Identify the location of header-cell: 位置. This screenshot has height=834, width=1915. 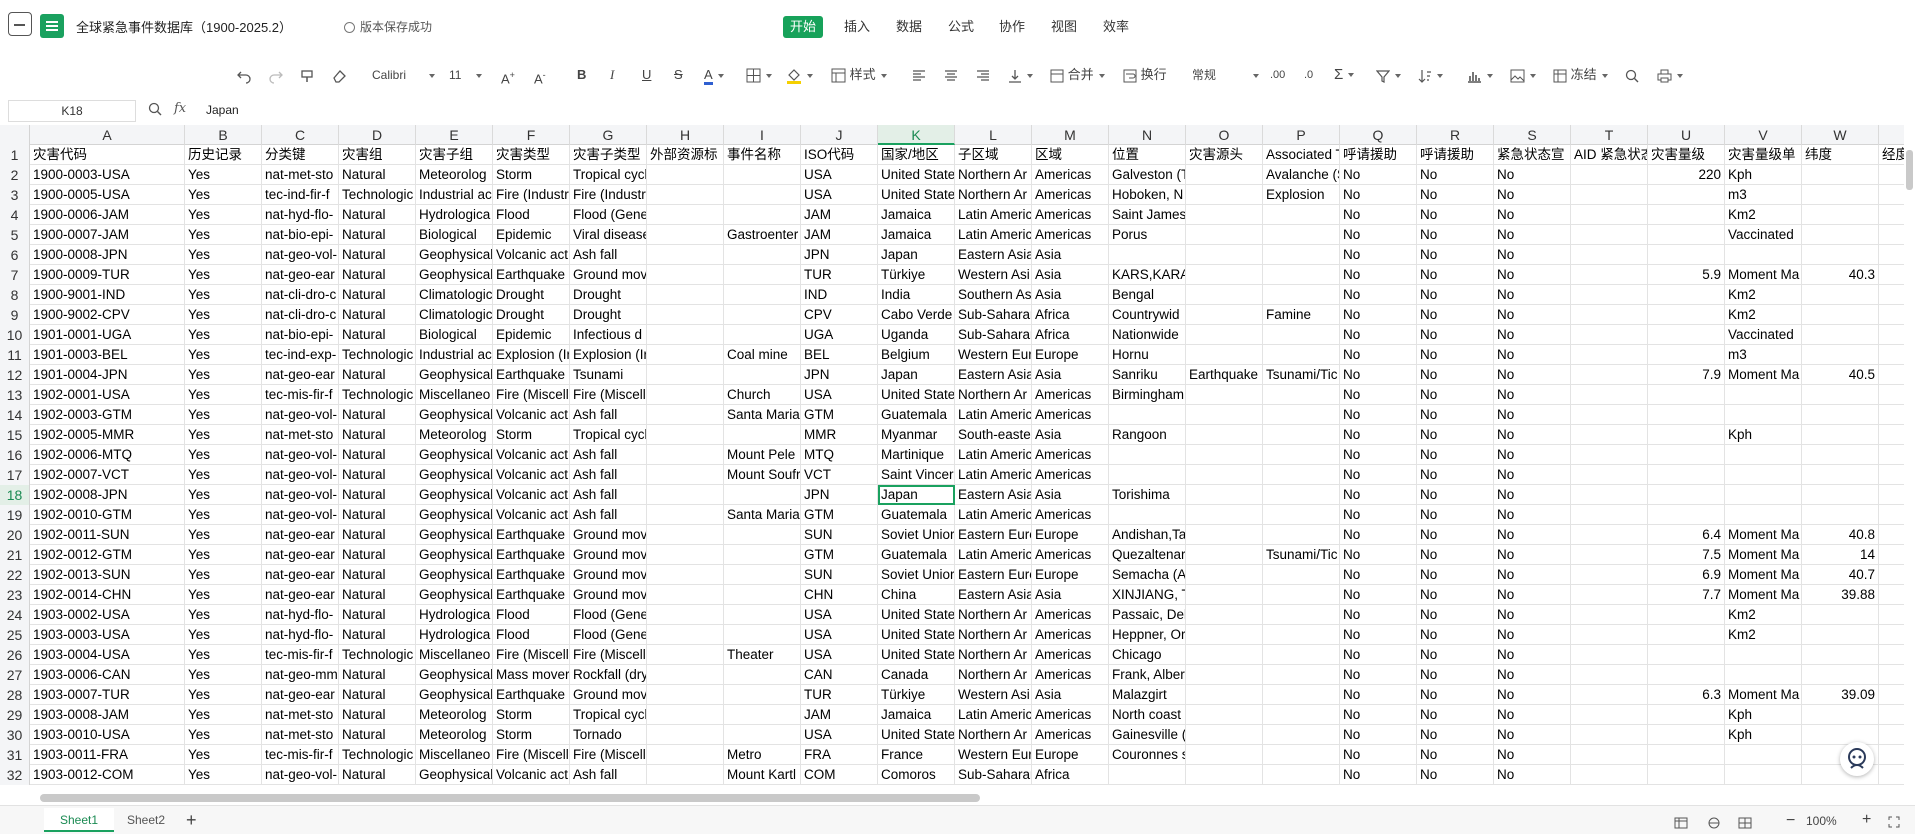
(1147, 155).